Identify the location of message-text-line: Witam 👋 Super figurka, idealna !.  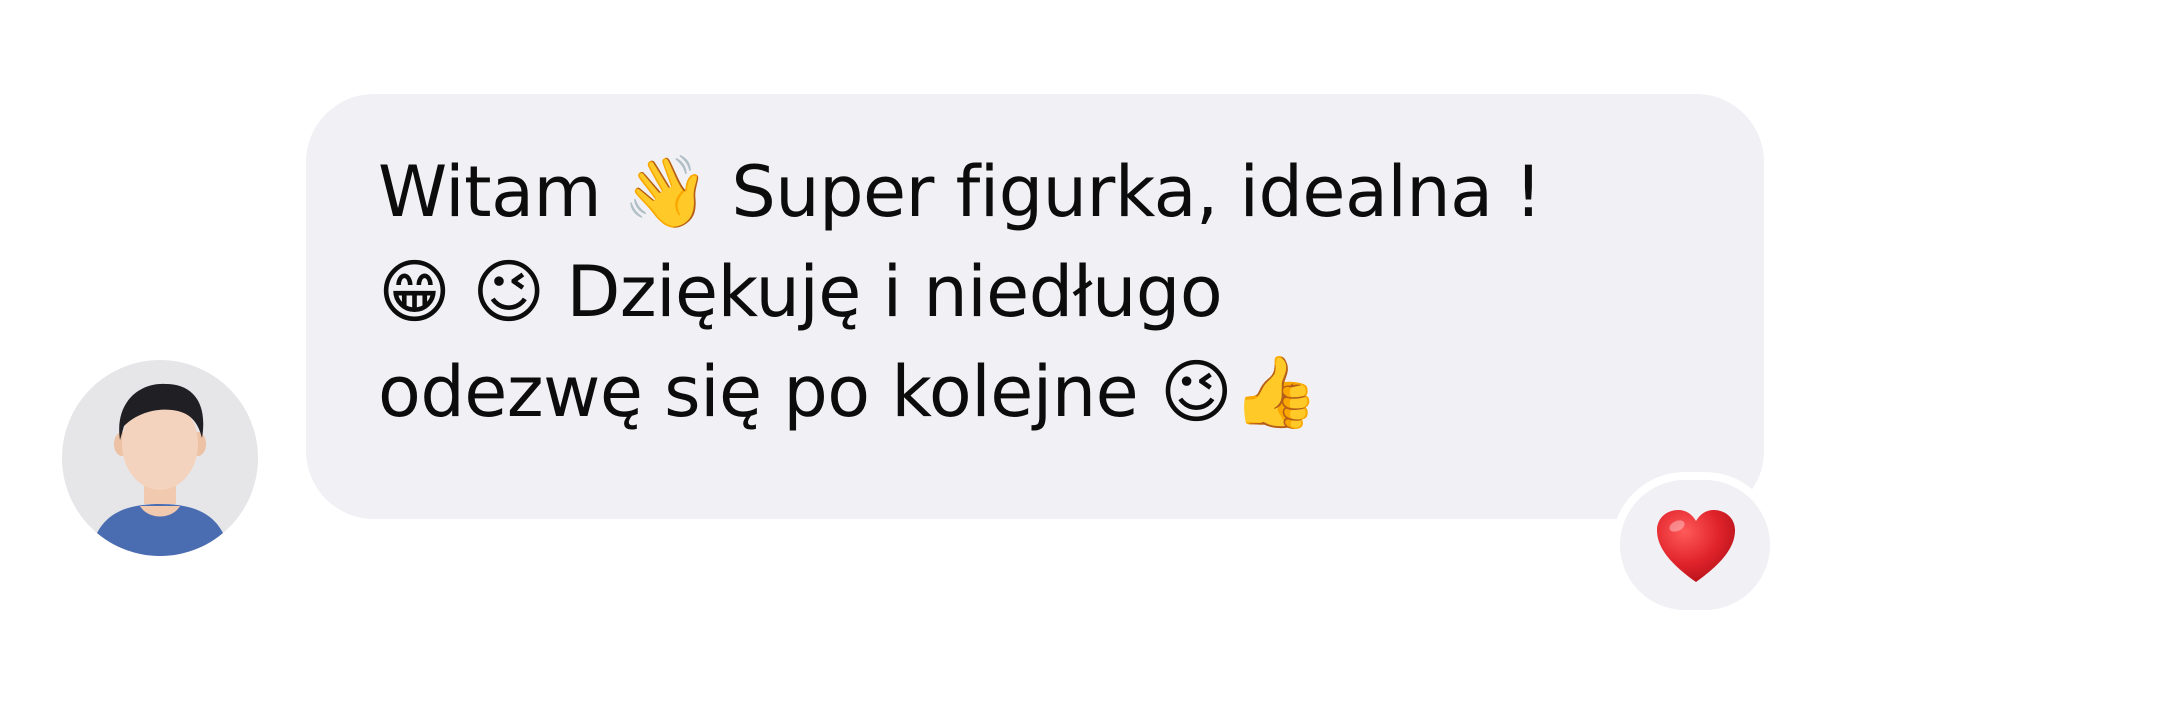
(960, 192).